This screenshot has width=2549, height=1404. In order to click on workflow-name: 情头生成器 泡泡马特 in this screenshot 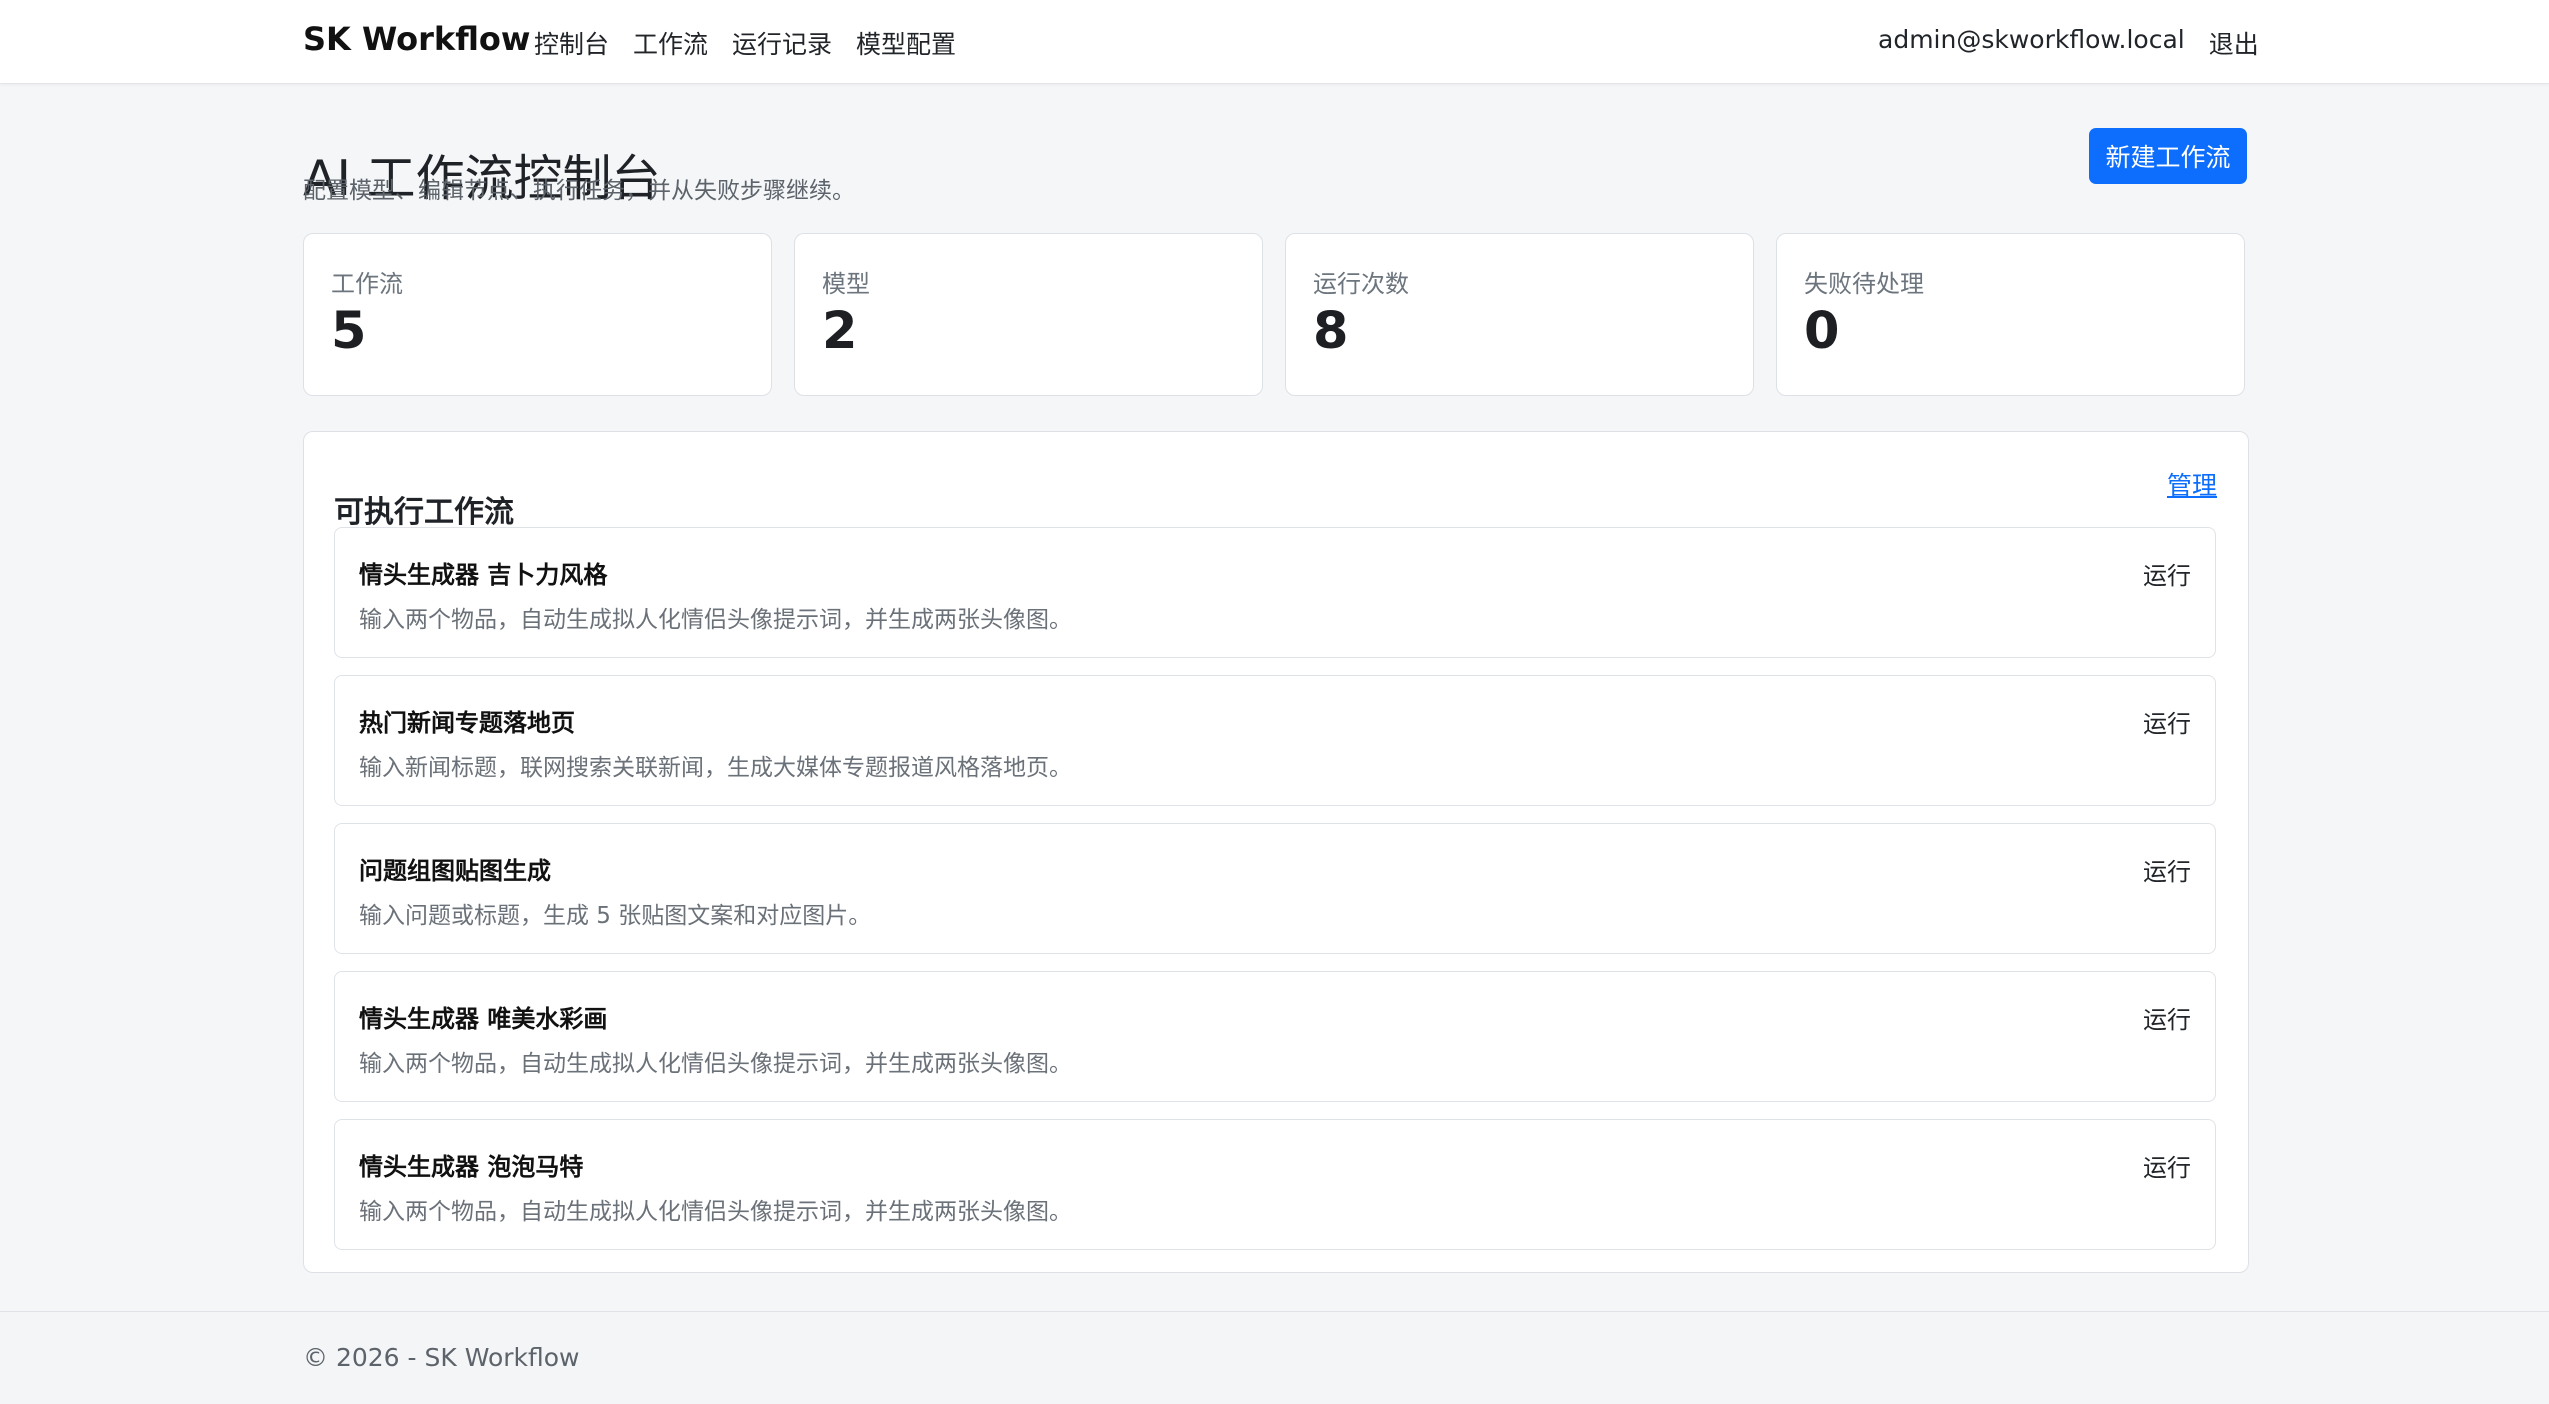, I will do `click(471, 1167)`.